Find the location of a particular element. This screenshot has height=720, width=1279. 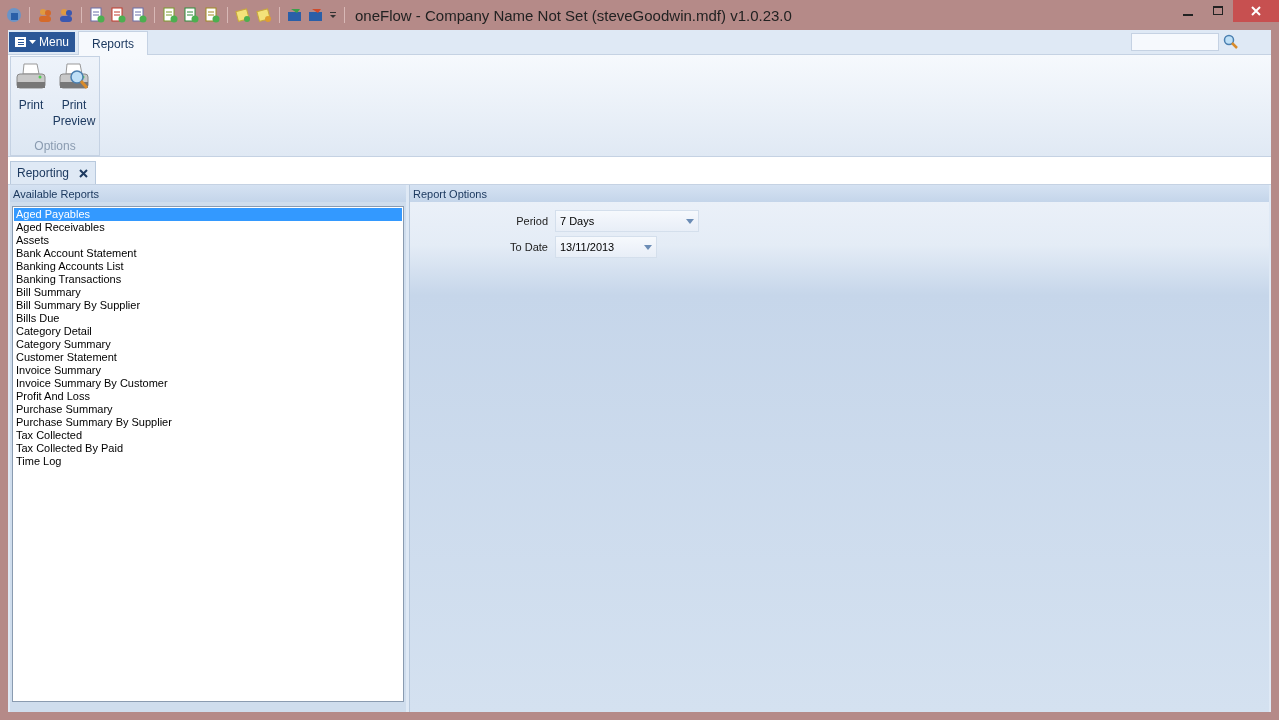

report-item: Purchase Summary By Supplier is located at coordinates (208, 422).